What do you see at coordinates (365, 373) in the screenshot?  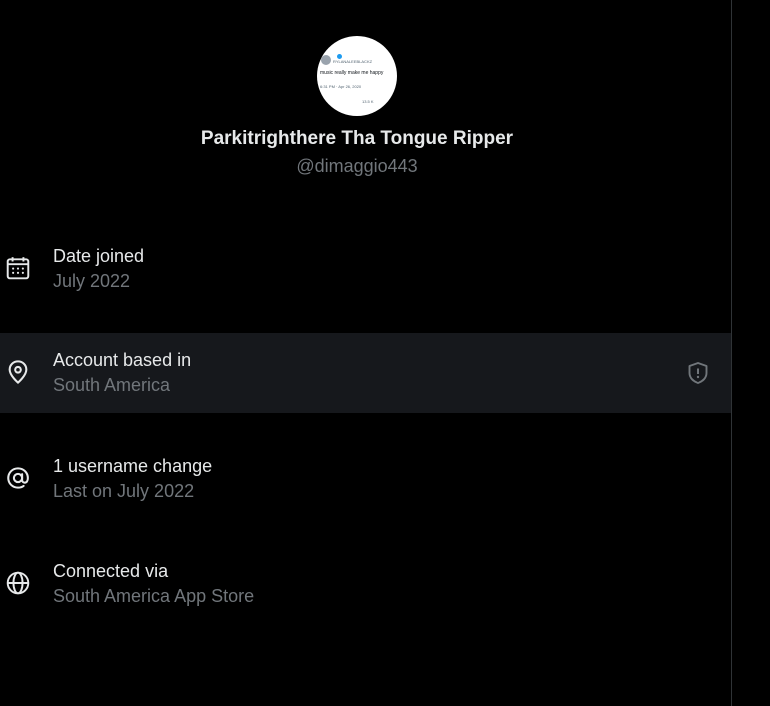 I see `info-row-account-based-in: Account based in South America` at bounding box center [365, 373].